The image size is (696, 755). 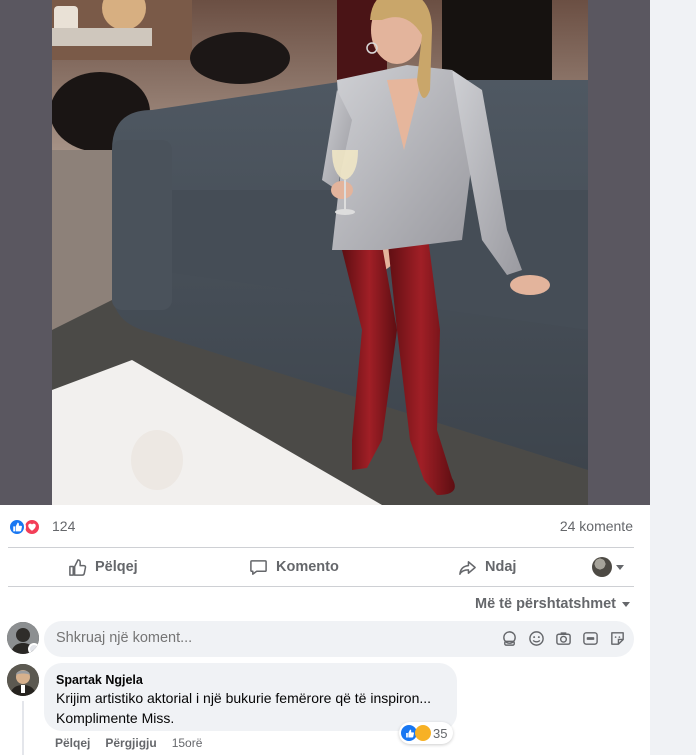 I want to click on reaction-count: 124, so click(x=63, y=526).